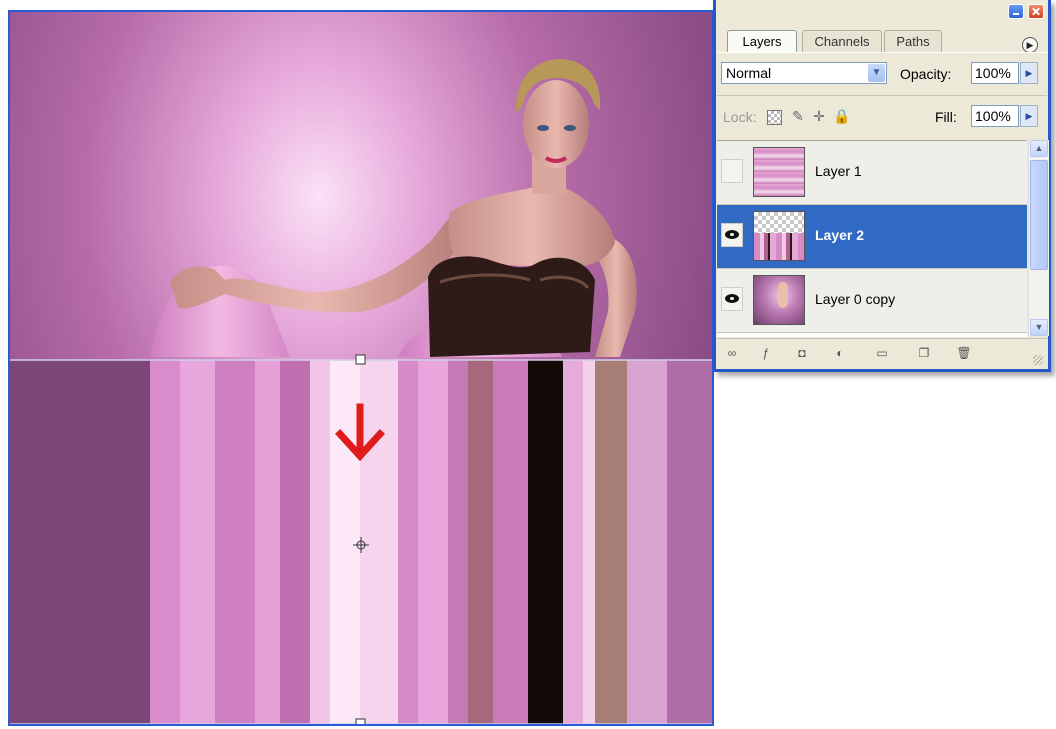 Image resolution: width=1056 pixels, height=729 pixels. What do you see at coordinates (876, 73) in the screenshot?
I see `chevron-down-icon: ▼` at bounding box center [876, 73].